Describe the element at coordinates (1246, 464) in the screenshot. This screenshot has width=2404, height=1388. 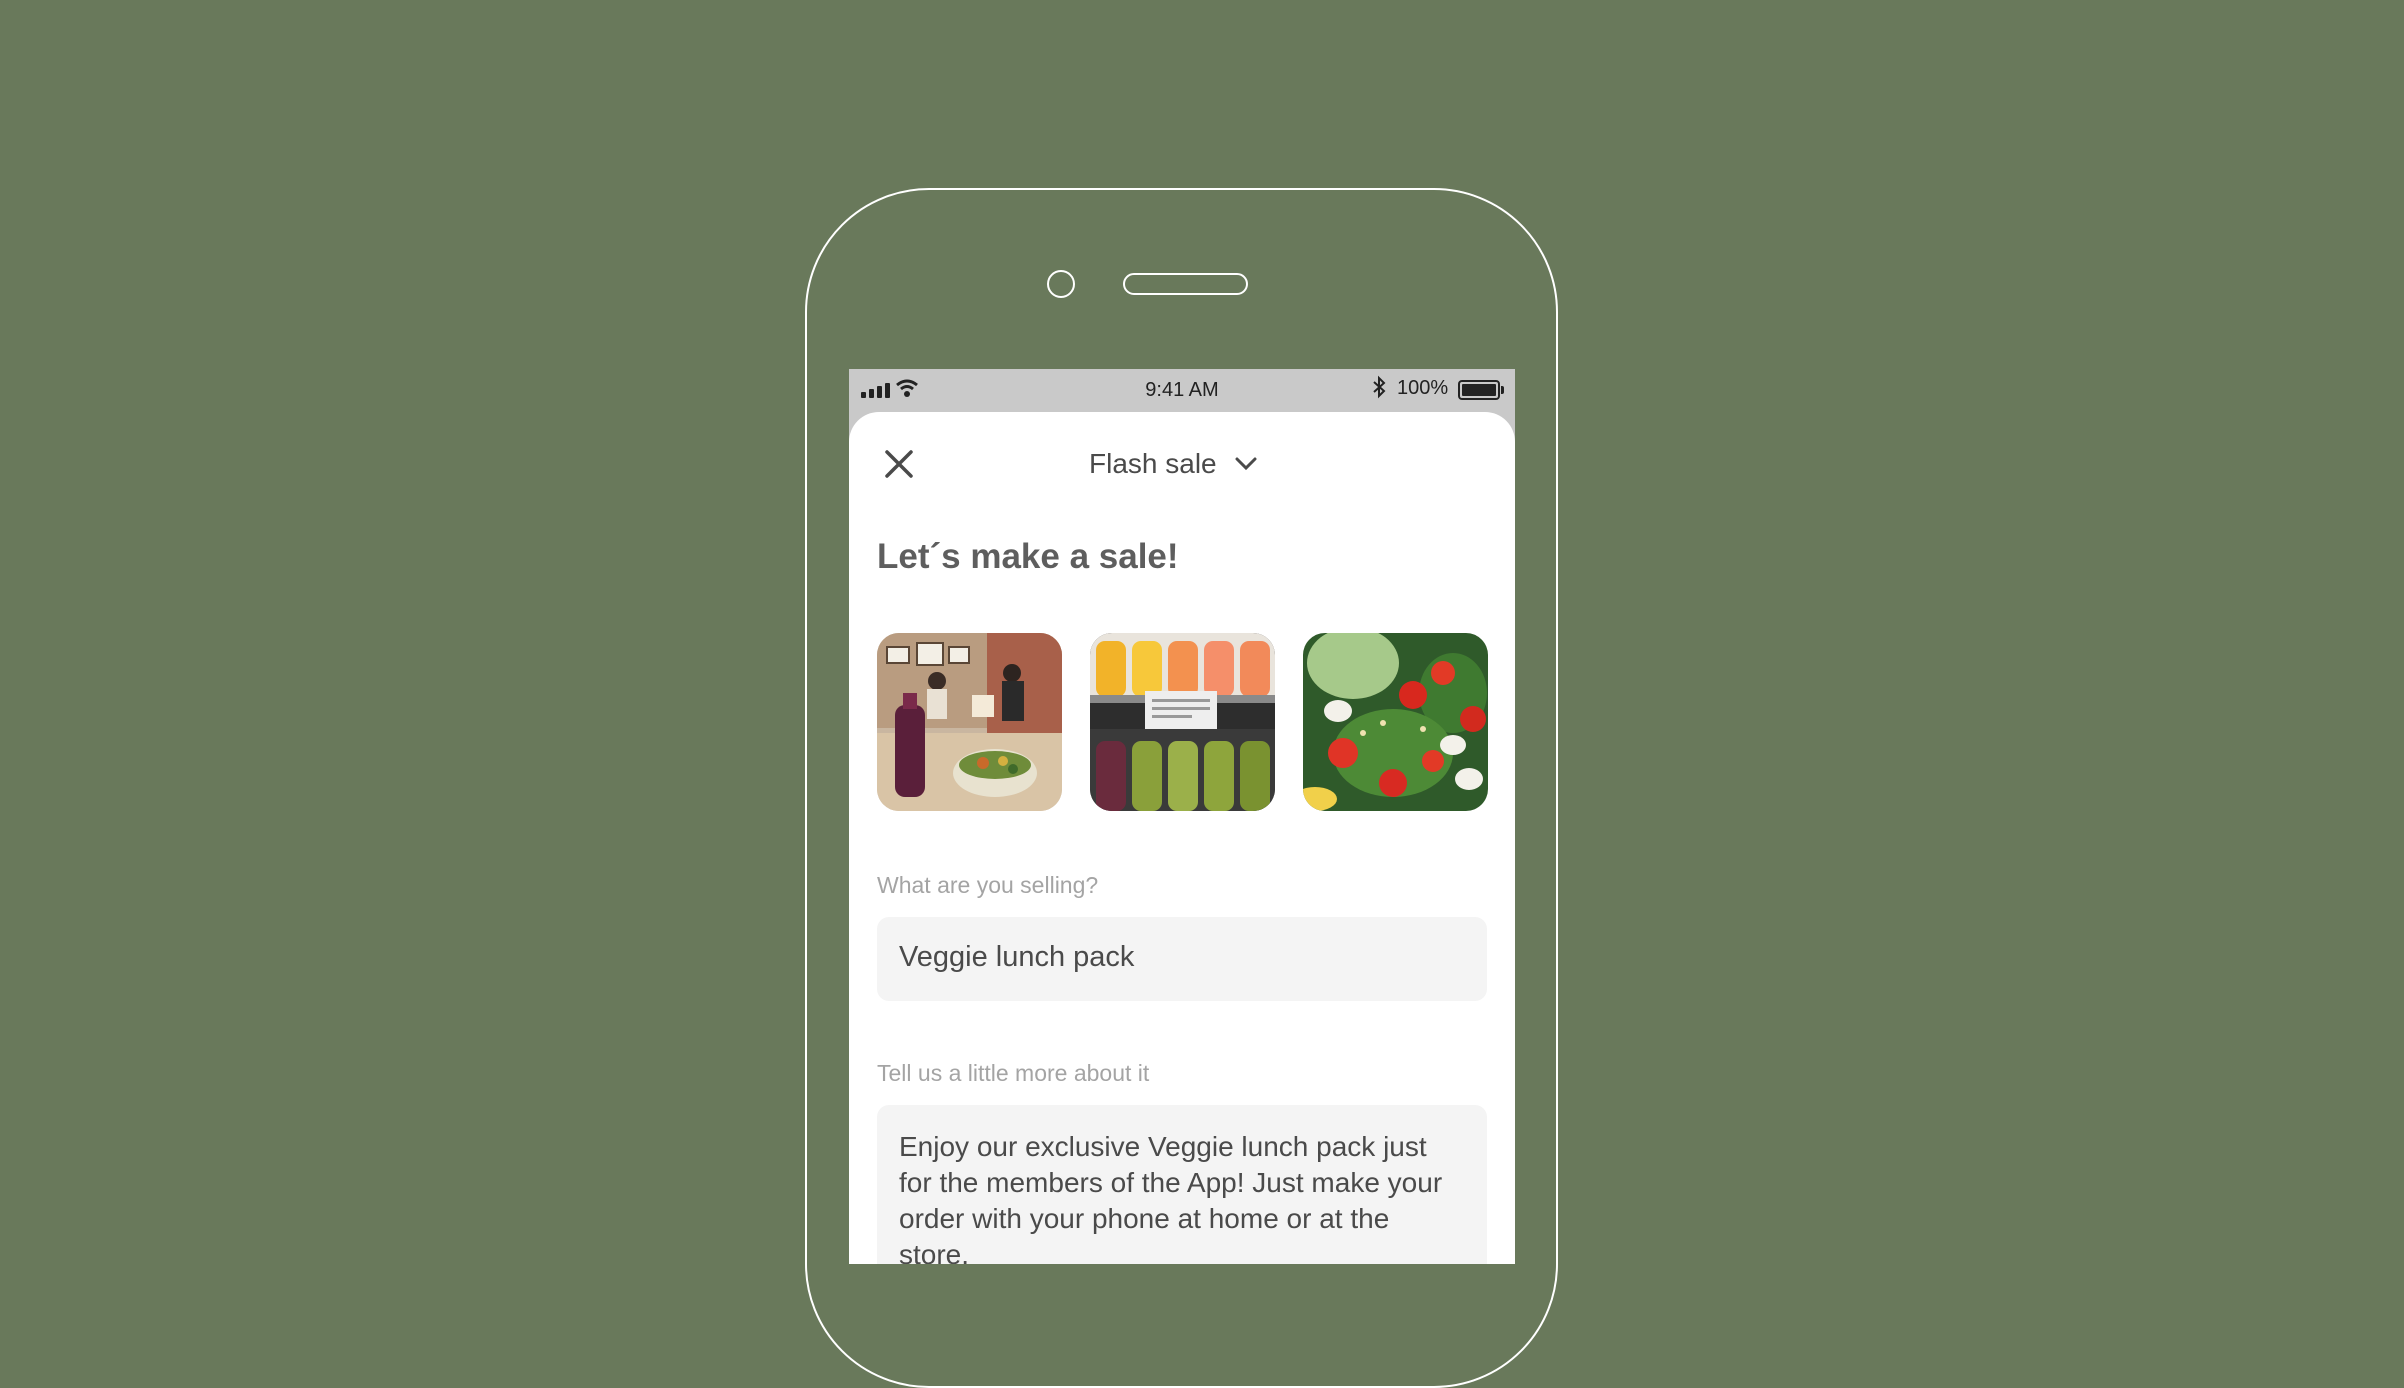
I see `chevron-down-icon` at that location.